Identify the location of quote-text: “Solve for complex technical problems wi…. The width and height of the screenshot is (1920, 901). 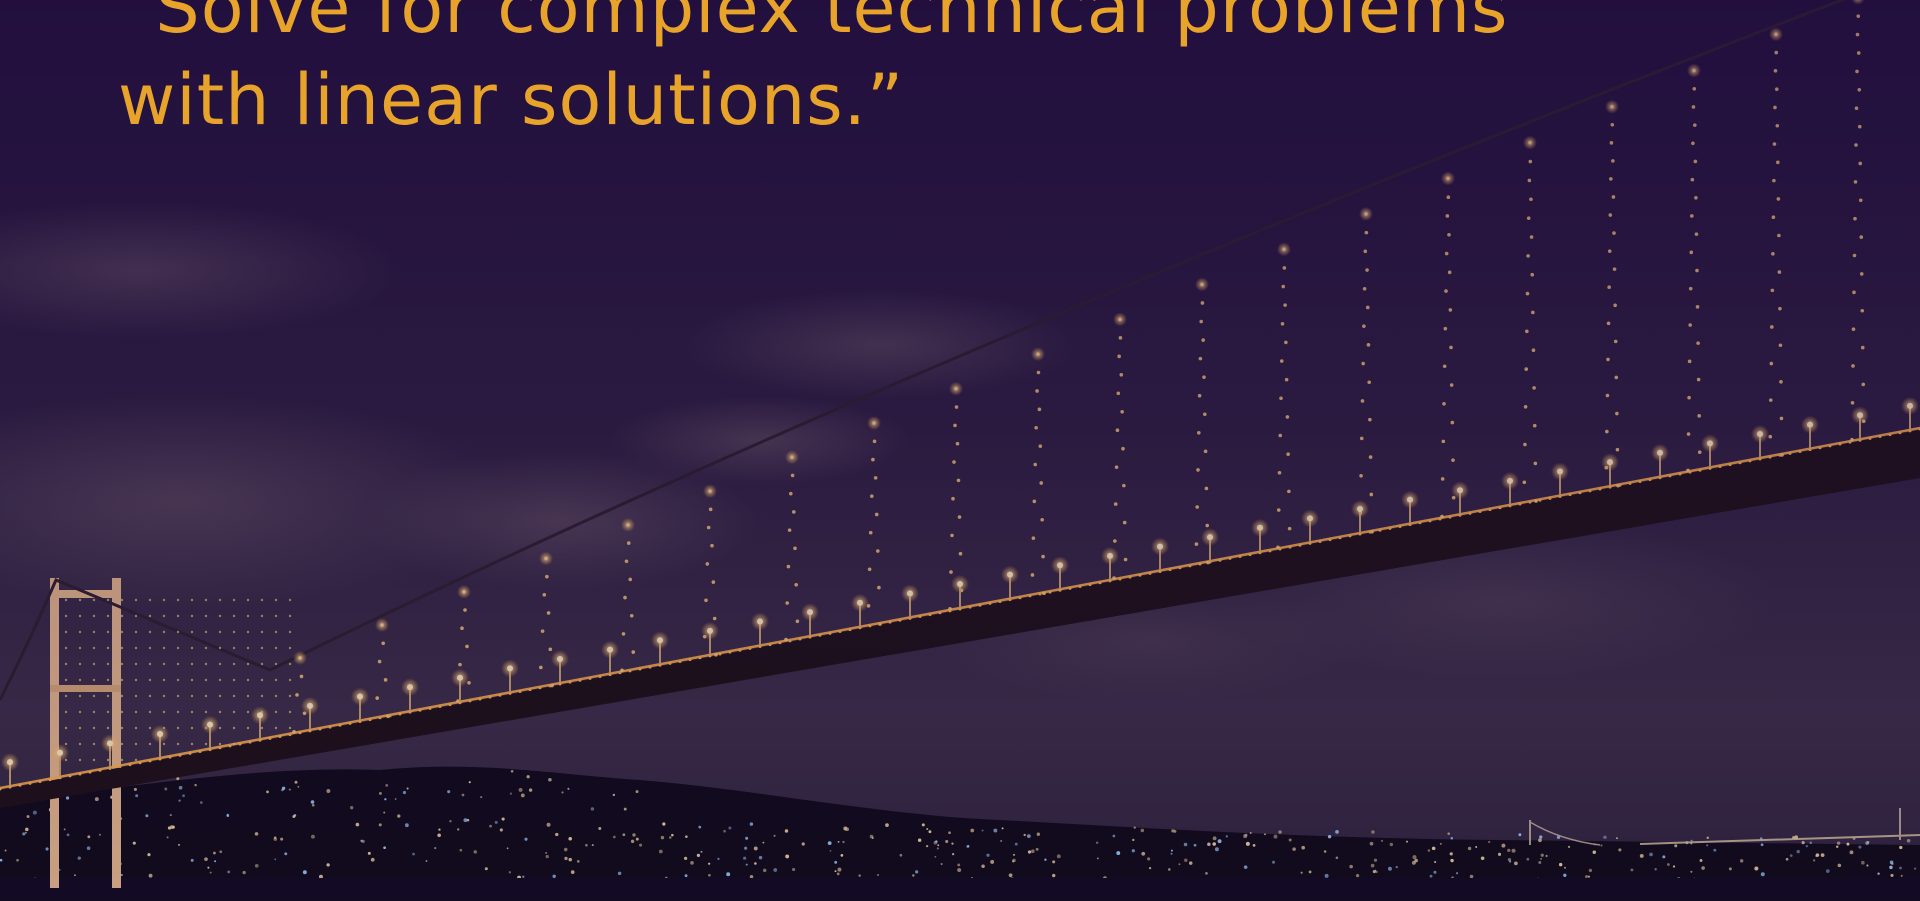
(968, 73).